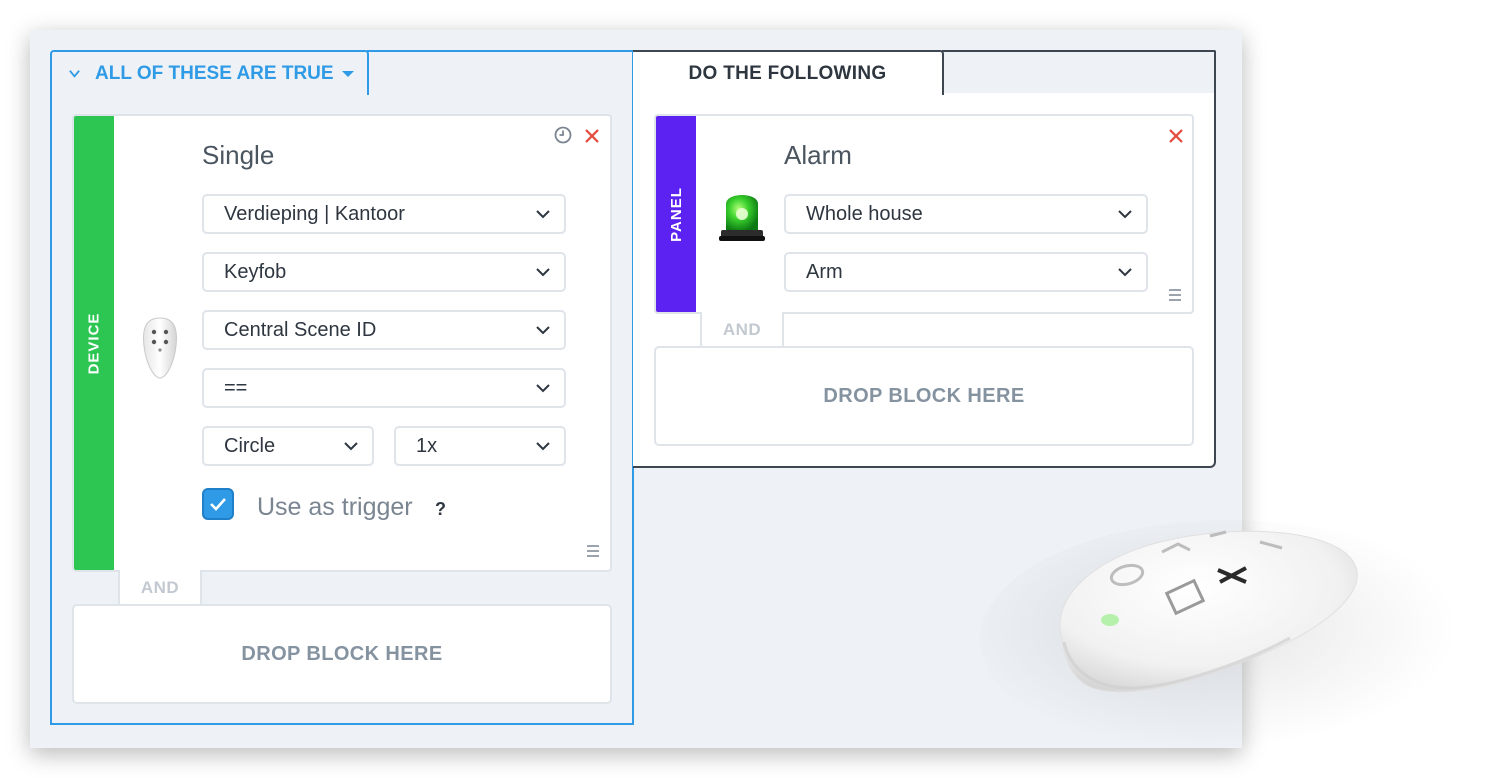 This screenshot has width=1492, height=778. Describe the element at coordinates (250, 445) in the screenshot. I see `button-select-value: Circle` at that location.